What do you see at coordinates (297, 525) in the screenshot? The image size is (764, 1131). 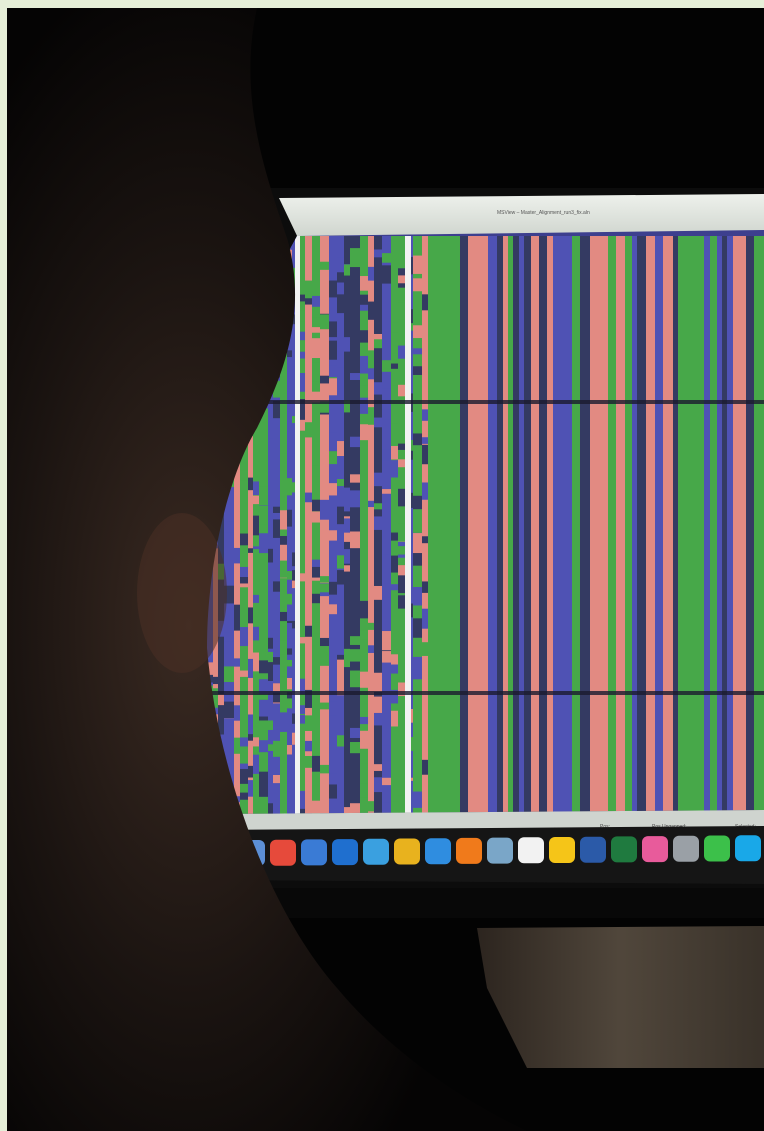 I see `alignment-separator` at bounding box center [297, 525].